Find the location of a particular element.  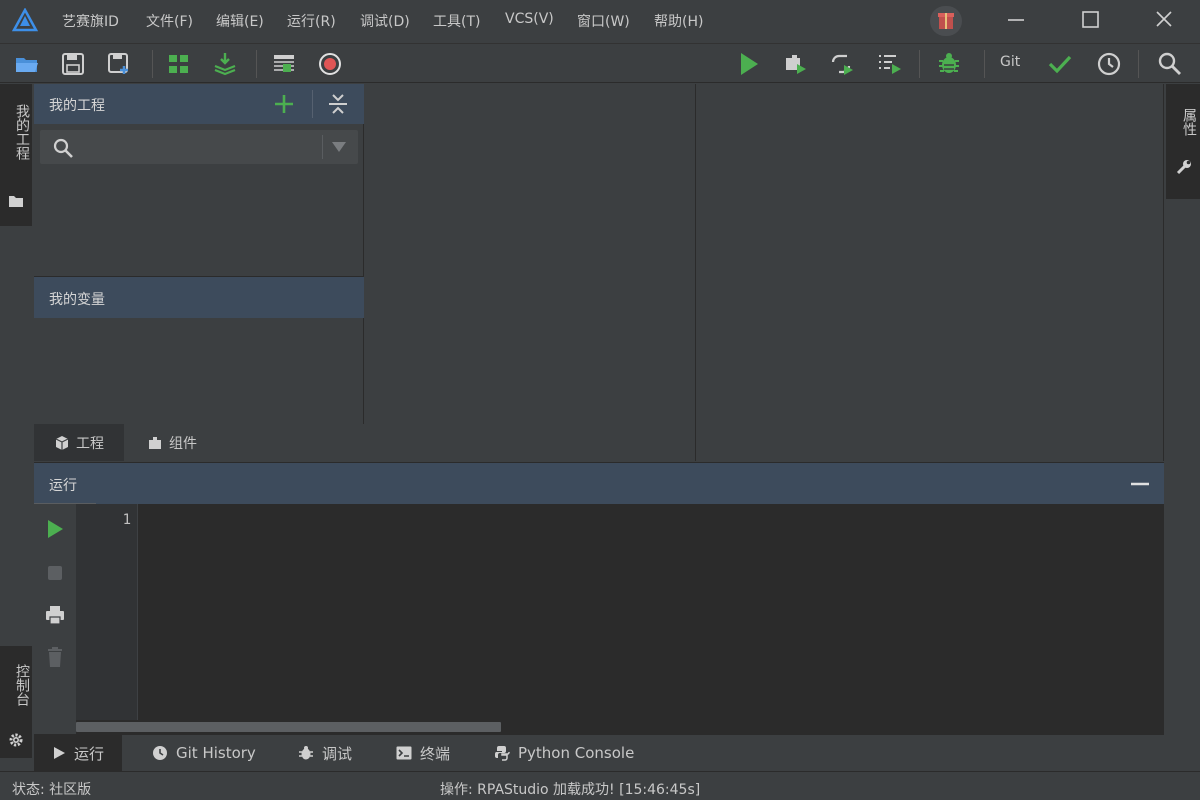

app-logo-icon is located at coordinates (25, 20).